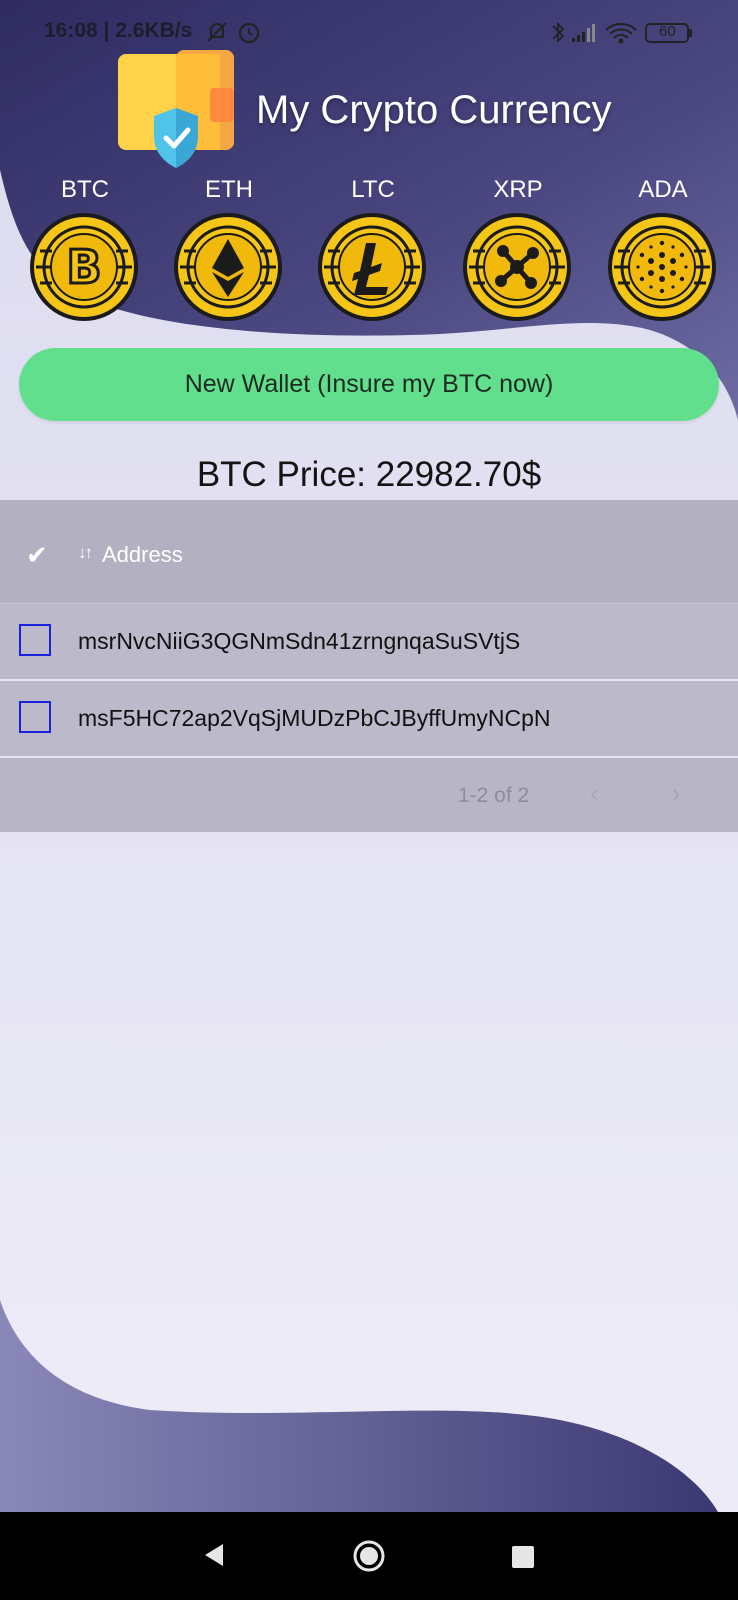 The height and width of the screenshot is (1600, 738). Describe the element at coordinates (434, 110) in the screenshot. I see `app-title: My Crypto Currency` at that location.